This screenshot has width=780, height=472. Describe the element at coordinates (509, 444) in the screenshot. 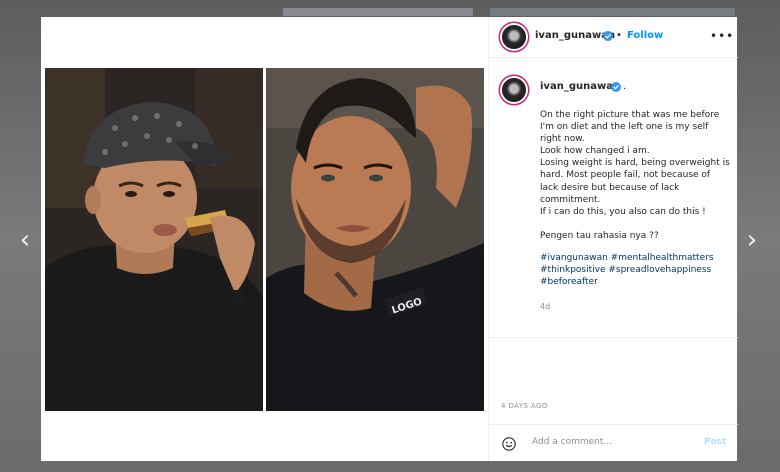

I see `emoji-icon` at that location.